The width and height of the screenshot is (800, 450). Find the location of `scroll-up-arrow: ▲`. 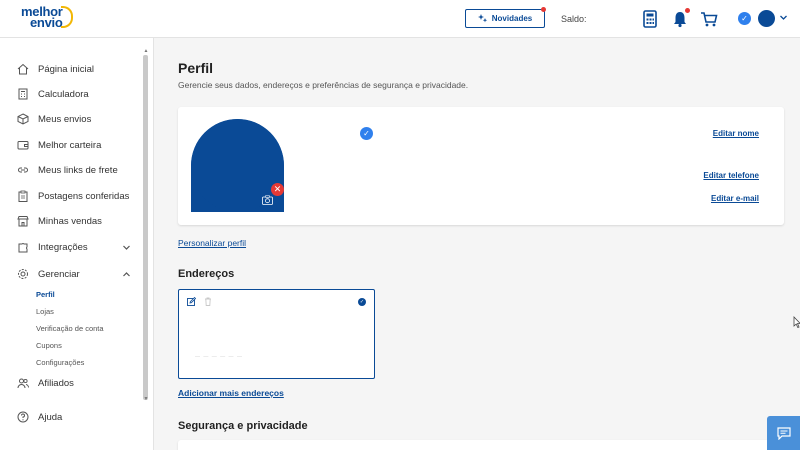

scroll-up-arrow: ▲ is located at coordinates (146, 51).